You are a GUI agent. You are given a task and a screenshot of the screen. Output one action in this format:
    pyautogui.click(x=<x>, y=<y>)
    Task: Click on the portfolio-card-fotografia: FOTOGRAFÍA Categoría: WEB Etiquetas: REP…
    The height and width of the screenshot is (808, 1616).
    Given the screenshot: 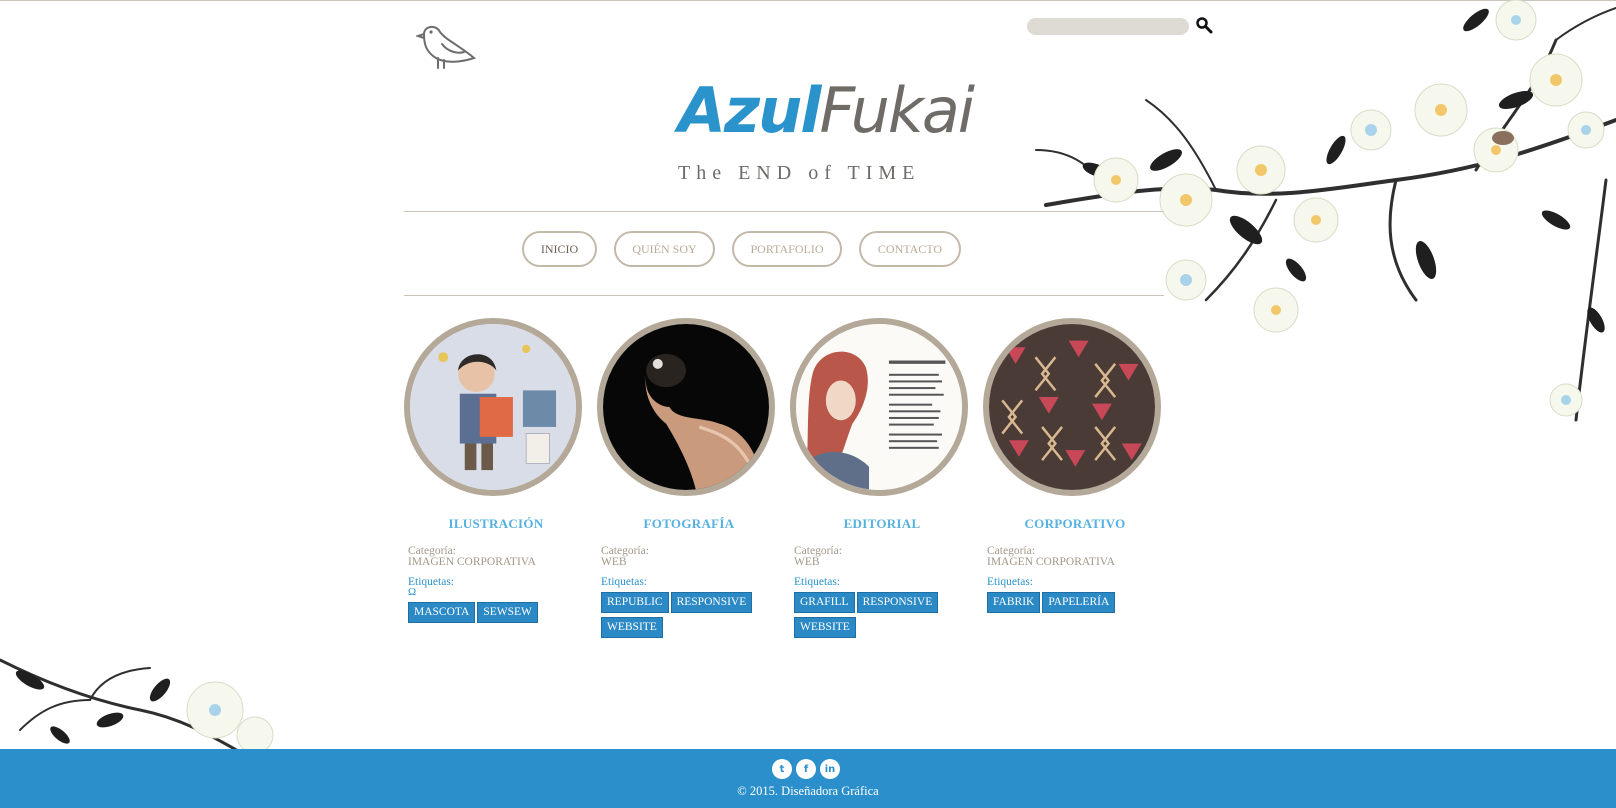 What is the action you would take?
    pyautogui.click(x=690, y=478)
    